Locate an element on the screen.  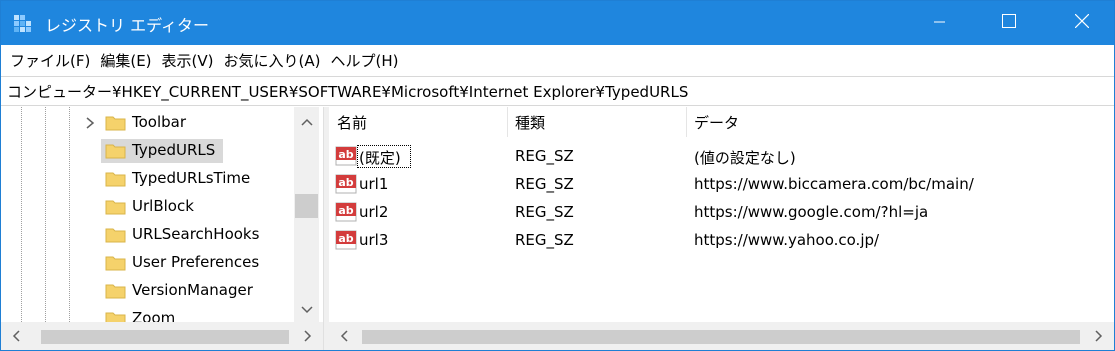
close-icon is located at coordinates (1082, 22).